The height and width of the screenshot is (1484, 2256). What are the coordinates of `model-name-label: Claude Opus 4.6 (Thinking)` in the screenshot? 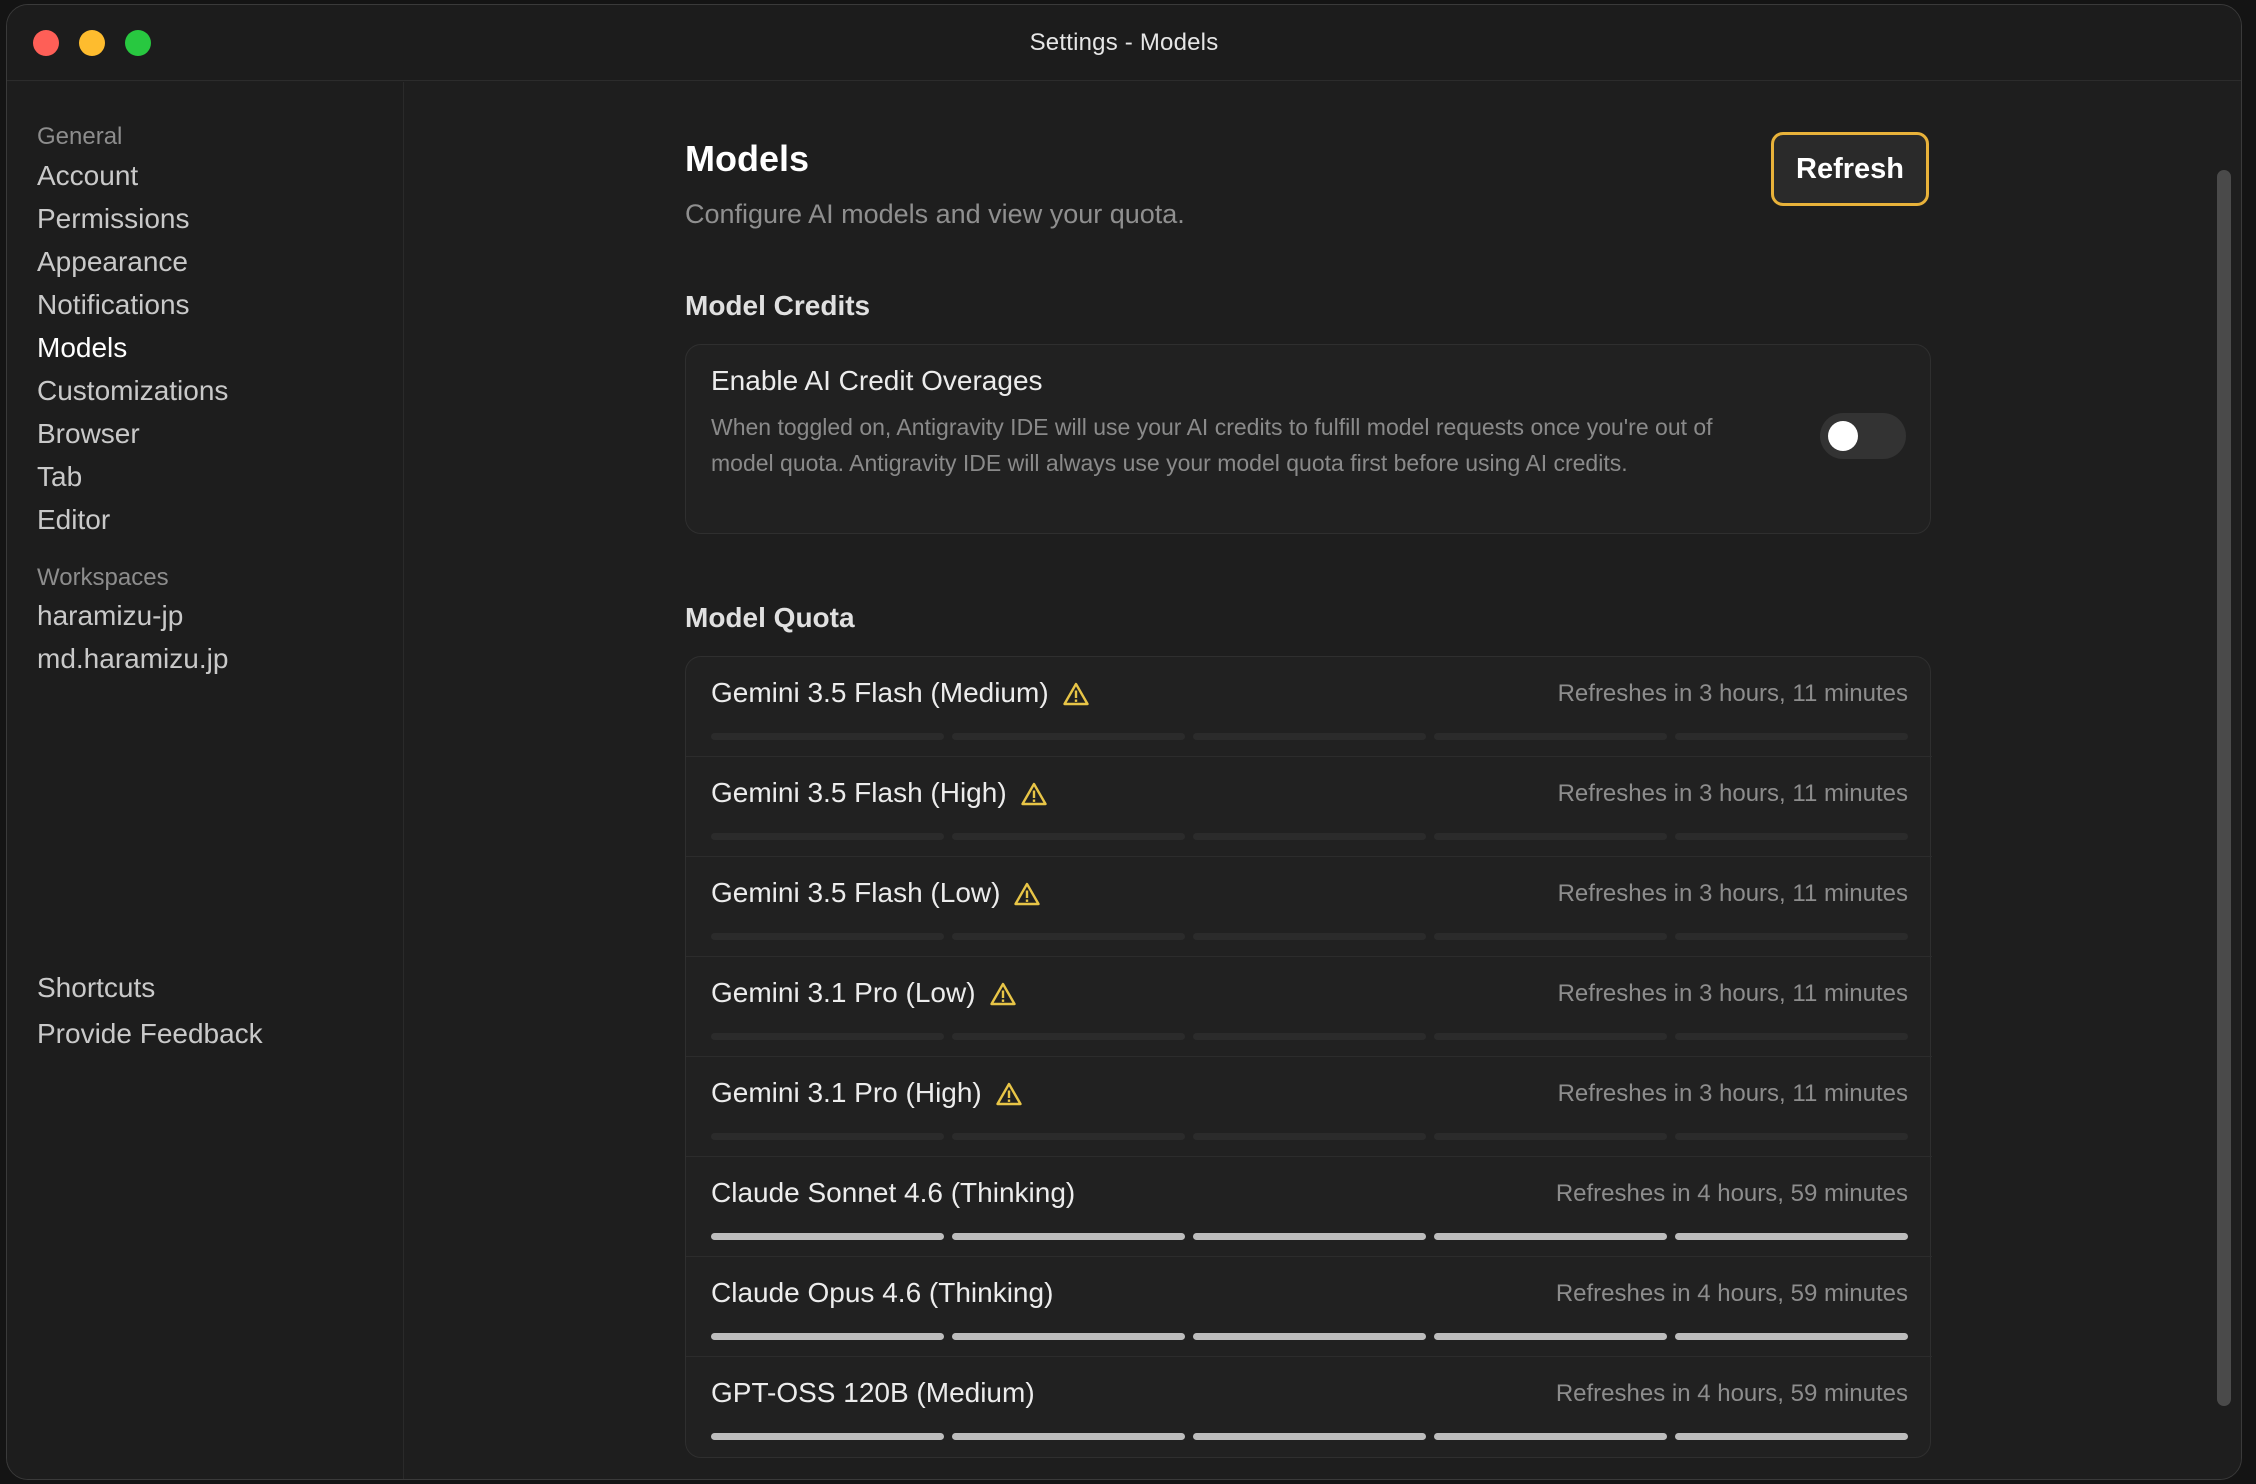 It's located at (882, 1292).